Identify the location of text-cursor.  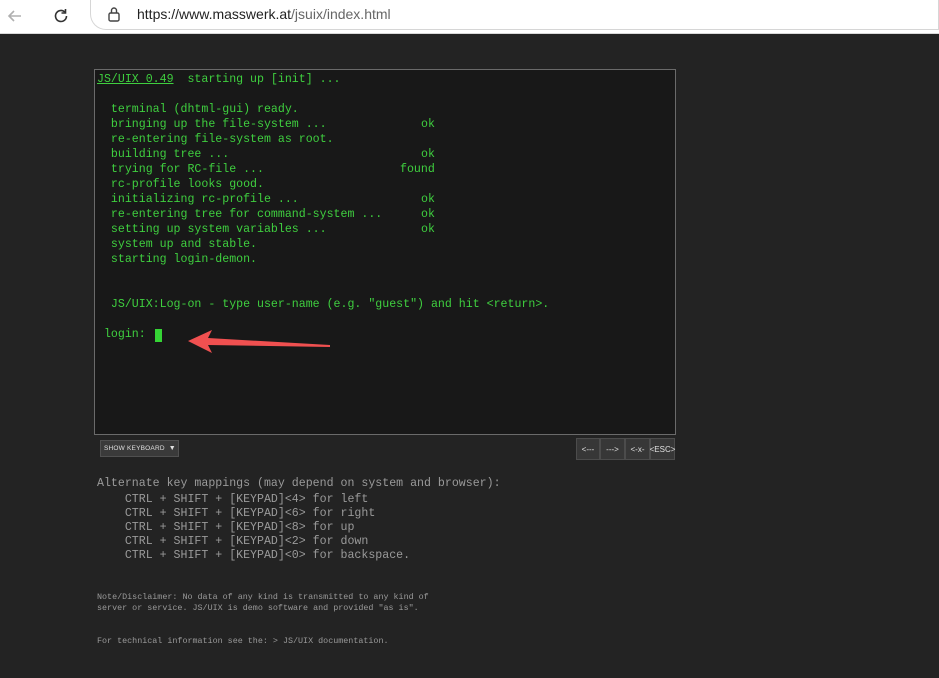
(158, 335).